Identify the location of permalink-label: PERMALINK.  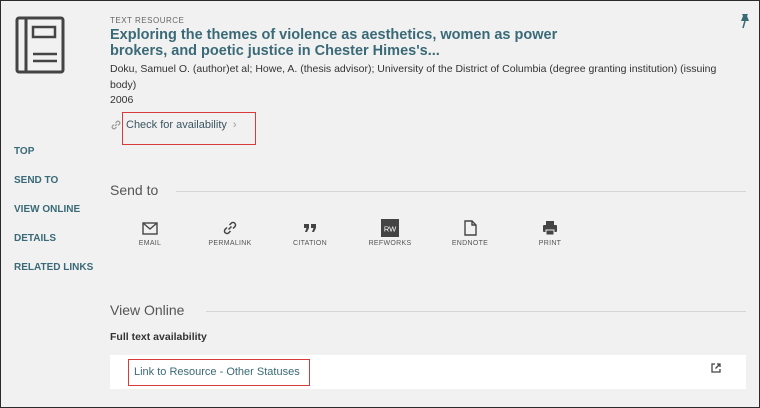
(230, 243).